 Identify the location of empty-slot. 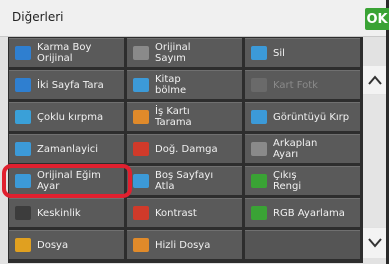
(302, 244).